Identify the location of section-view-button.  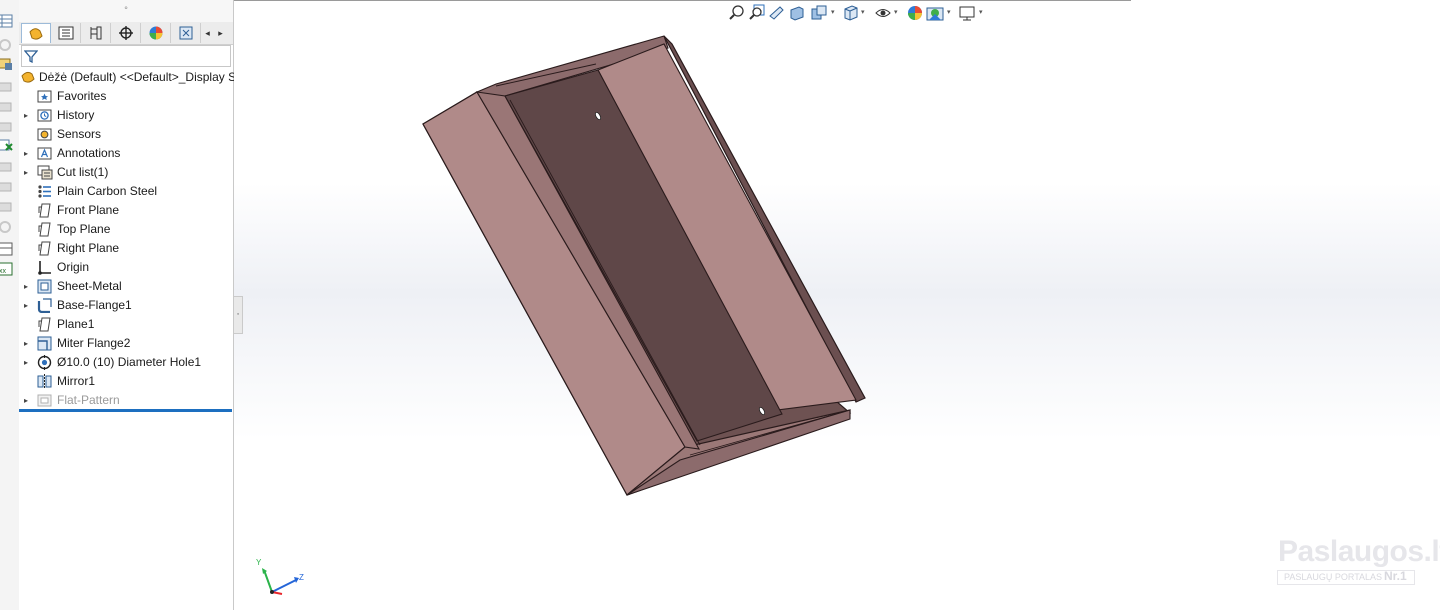
(797, 13).